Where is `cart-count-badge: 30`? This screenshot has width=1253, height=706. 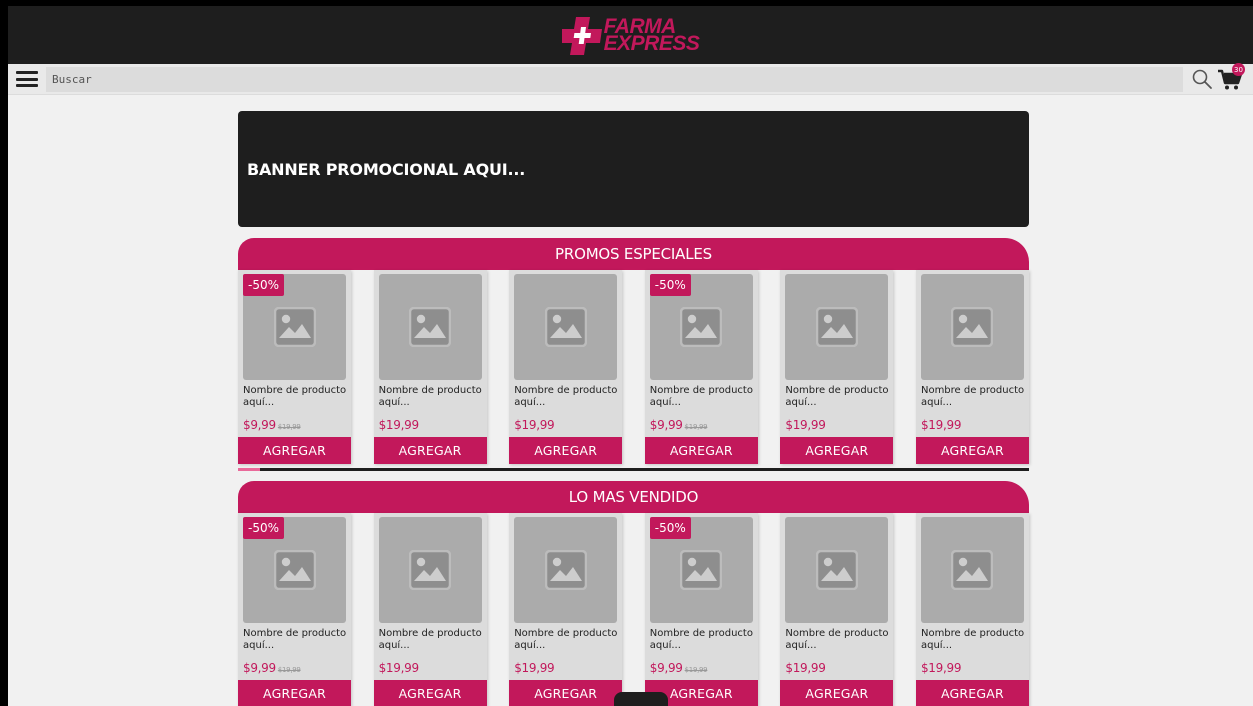 cart-count-badge: 30 is located at coordinates (1238, 69).